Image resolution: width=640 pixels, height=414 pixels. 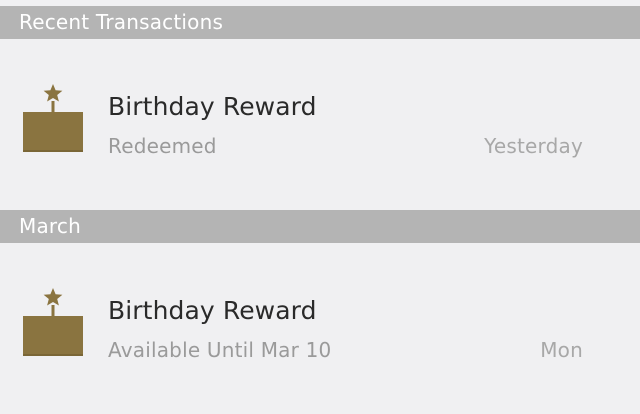 What do you see at coordinates (121, 22) in the screenshot?
I see `section-header-label: Recent Transactions` at bounding box center [121, 22].